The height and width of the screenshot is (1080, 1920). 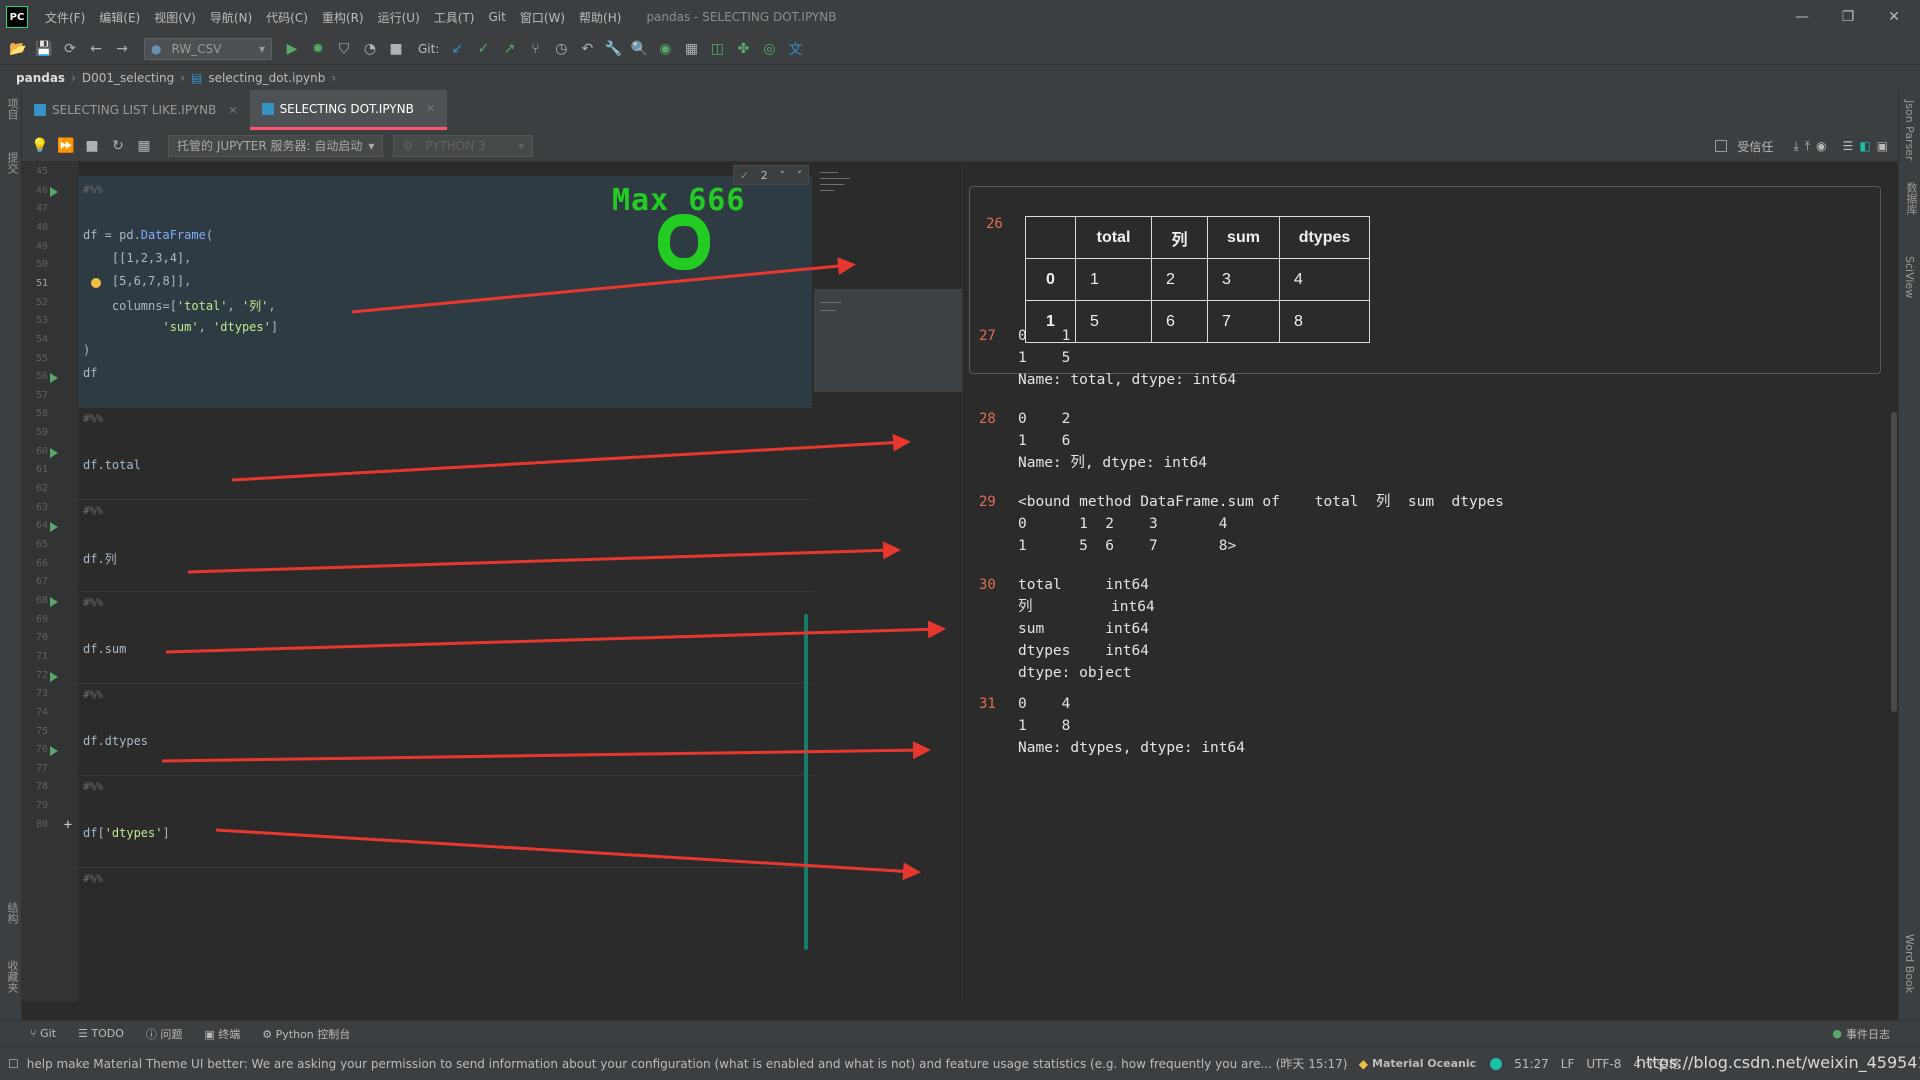 I want to click on rollback-icon: ↶, so click(x=587, y=49).